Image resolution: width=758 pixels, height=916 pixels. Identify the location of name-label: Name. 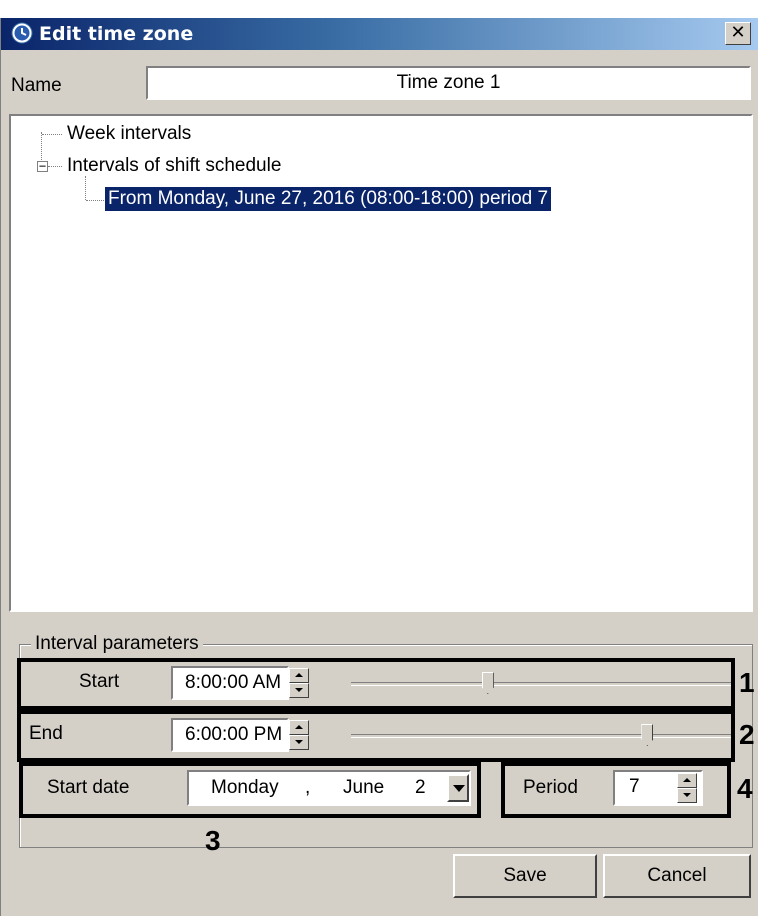
(36, 85).